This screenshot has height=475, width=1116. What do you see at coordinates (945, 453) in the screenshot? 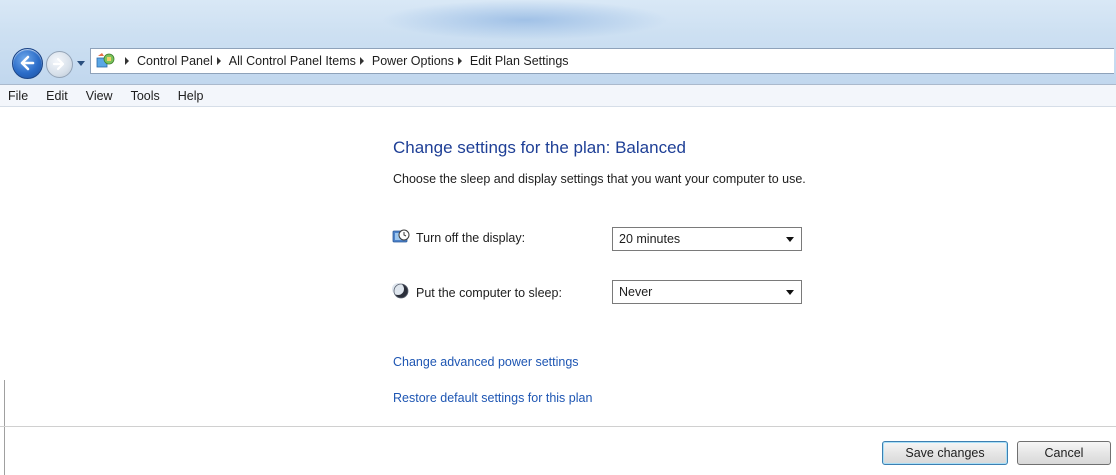
I see `save-changes-button: Save changes` at bounding box center [945, 453].